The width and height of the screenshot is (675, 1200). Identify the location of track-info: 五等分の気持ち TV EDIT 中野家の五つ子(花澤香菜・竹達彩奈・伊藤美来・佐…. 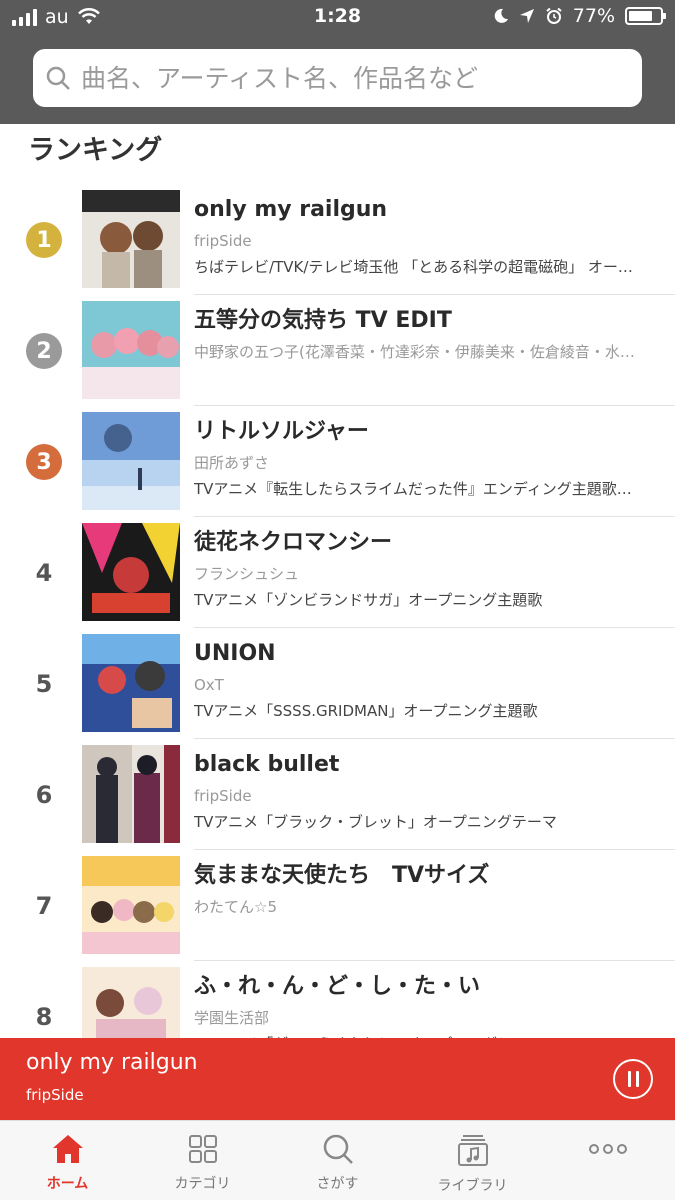
(424, 347).